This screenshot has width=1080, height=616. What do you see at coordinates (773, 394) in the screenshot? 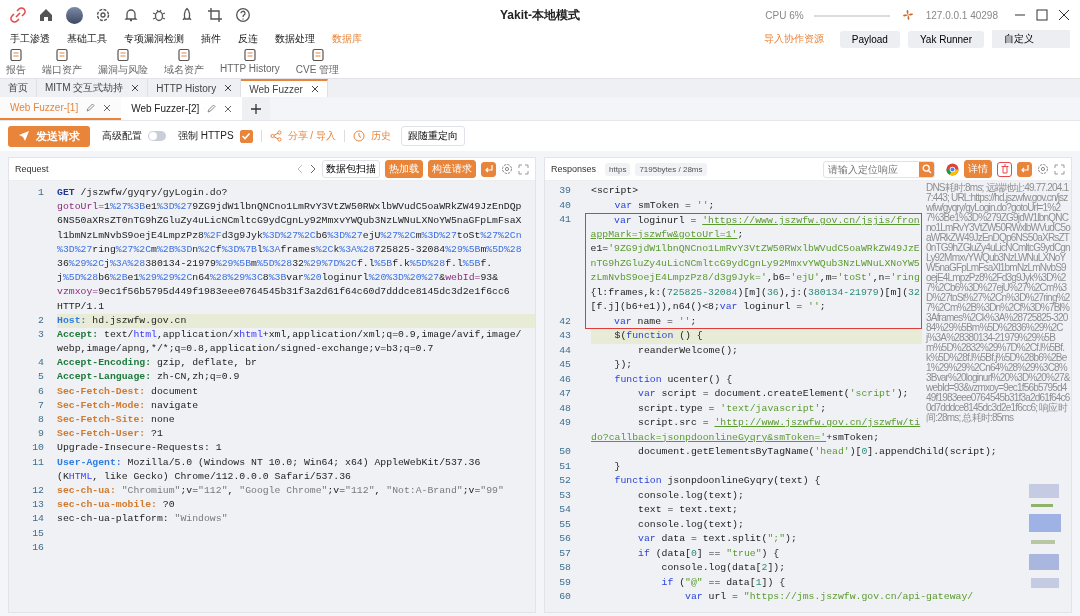
I see `code-line: var script = document.createElement('script');` at bounding box center [773, 394].